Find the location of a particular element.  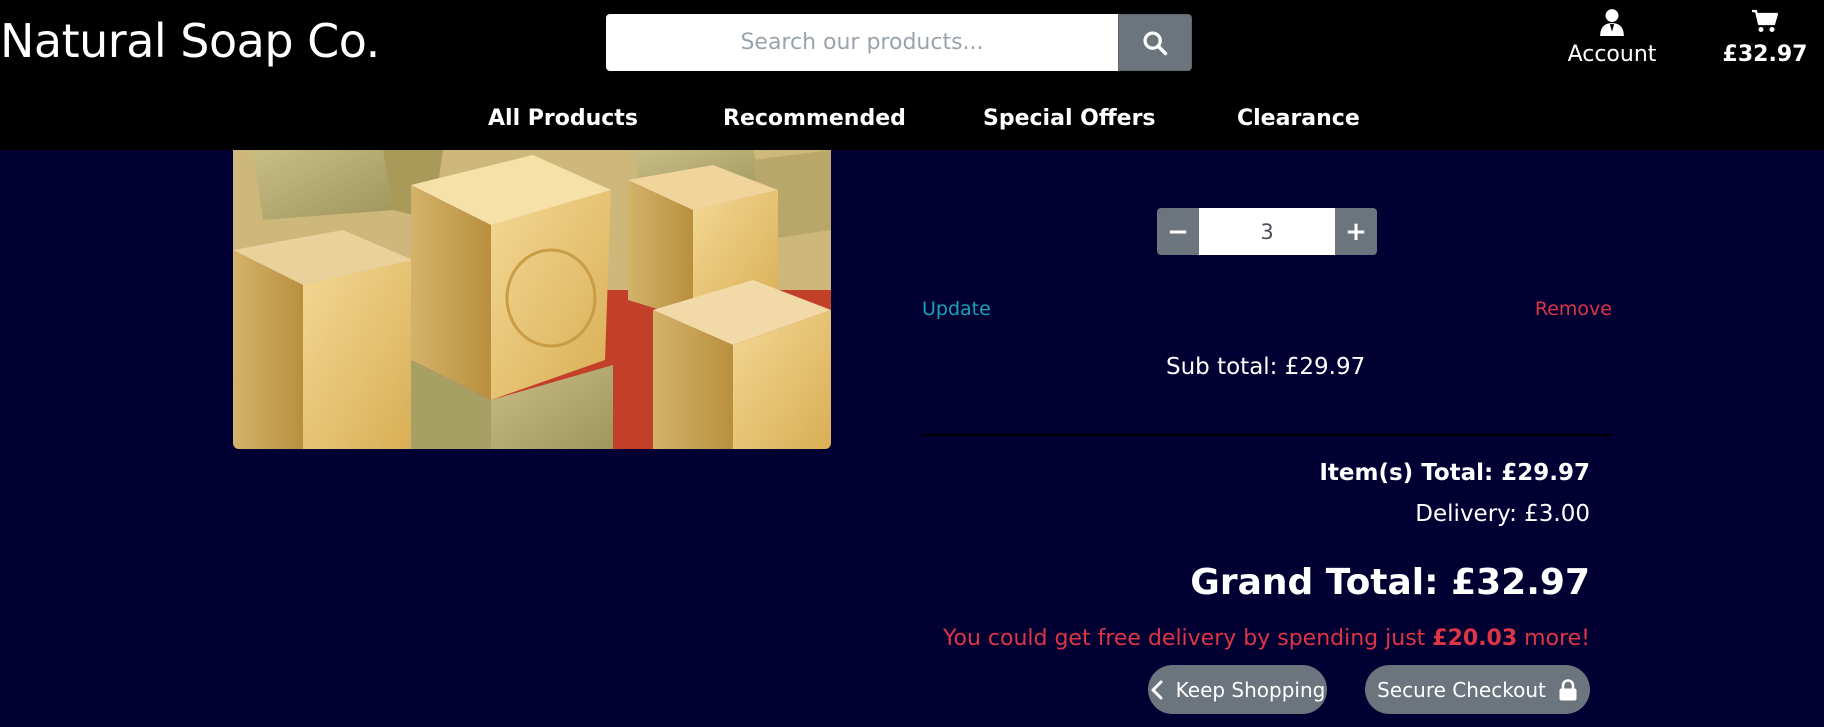

cart-link: £32.97 is located at coordinates (1765, 40).